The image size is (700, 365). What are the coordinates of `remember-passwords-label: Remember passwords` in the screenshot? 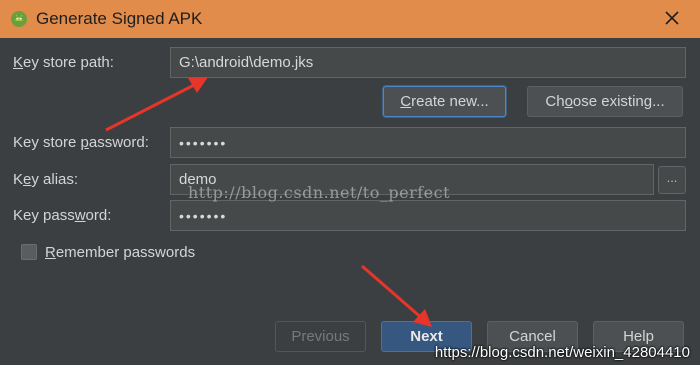 It's located at (120, 252).